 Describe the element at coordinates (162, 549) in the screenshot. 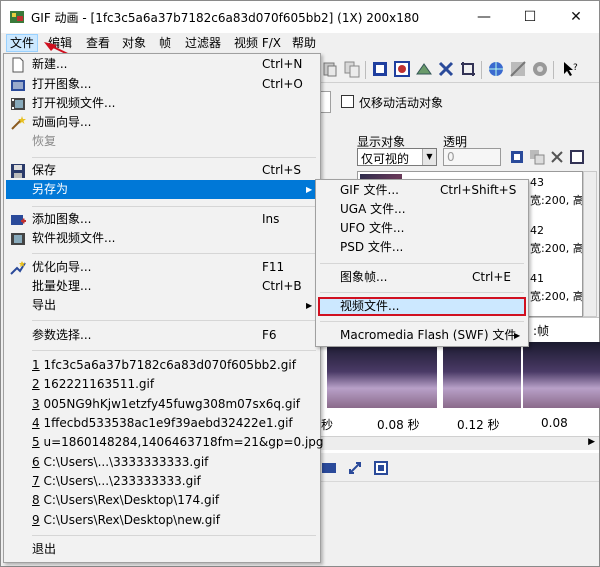

I see `menu-item-exit: 退出` at that location.